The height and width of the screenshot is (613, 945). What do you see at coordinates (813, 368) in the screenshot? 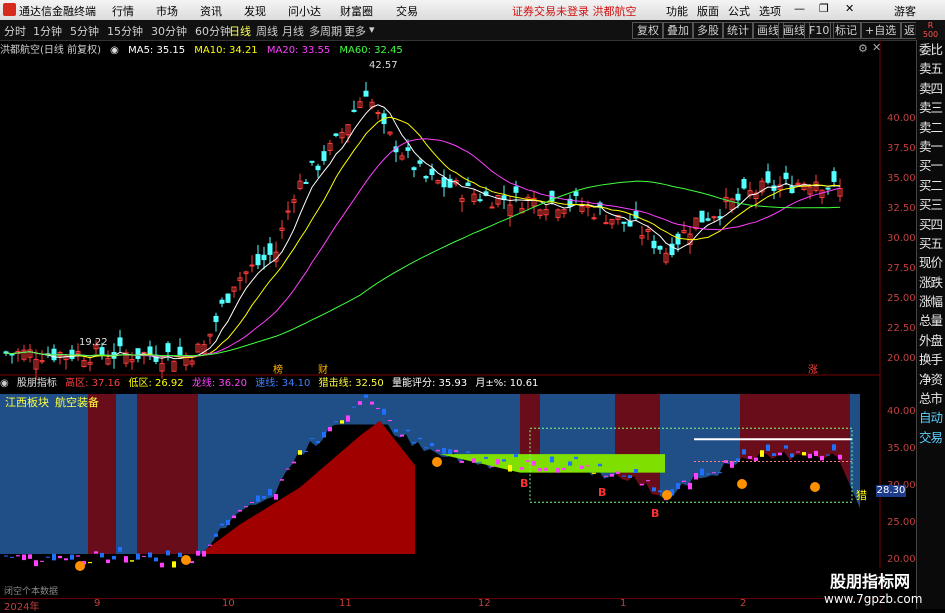
I see `event-marker-limit: 涨` at bounding box center [813, 368].